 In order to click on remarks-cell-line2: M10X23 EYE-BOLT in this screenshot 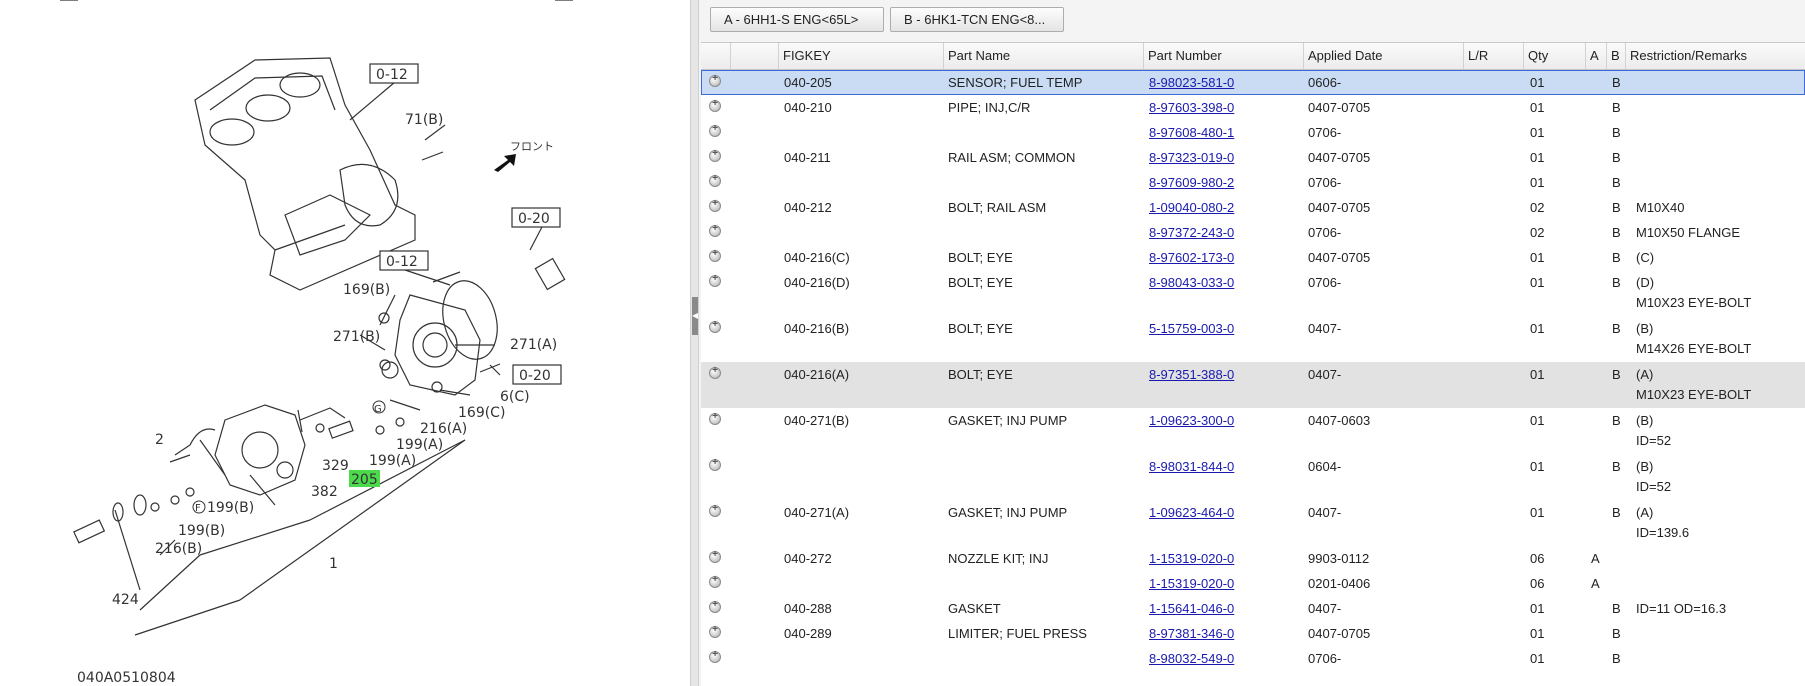, I will do `click(1694, 302)`.